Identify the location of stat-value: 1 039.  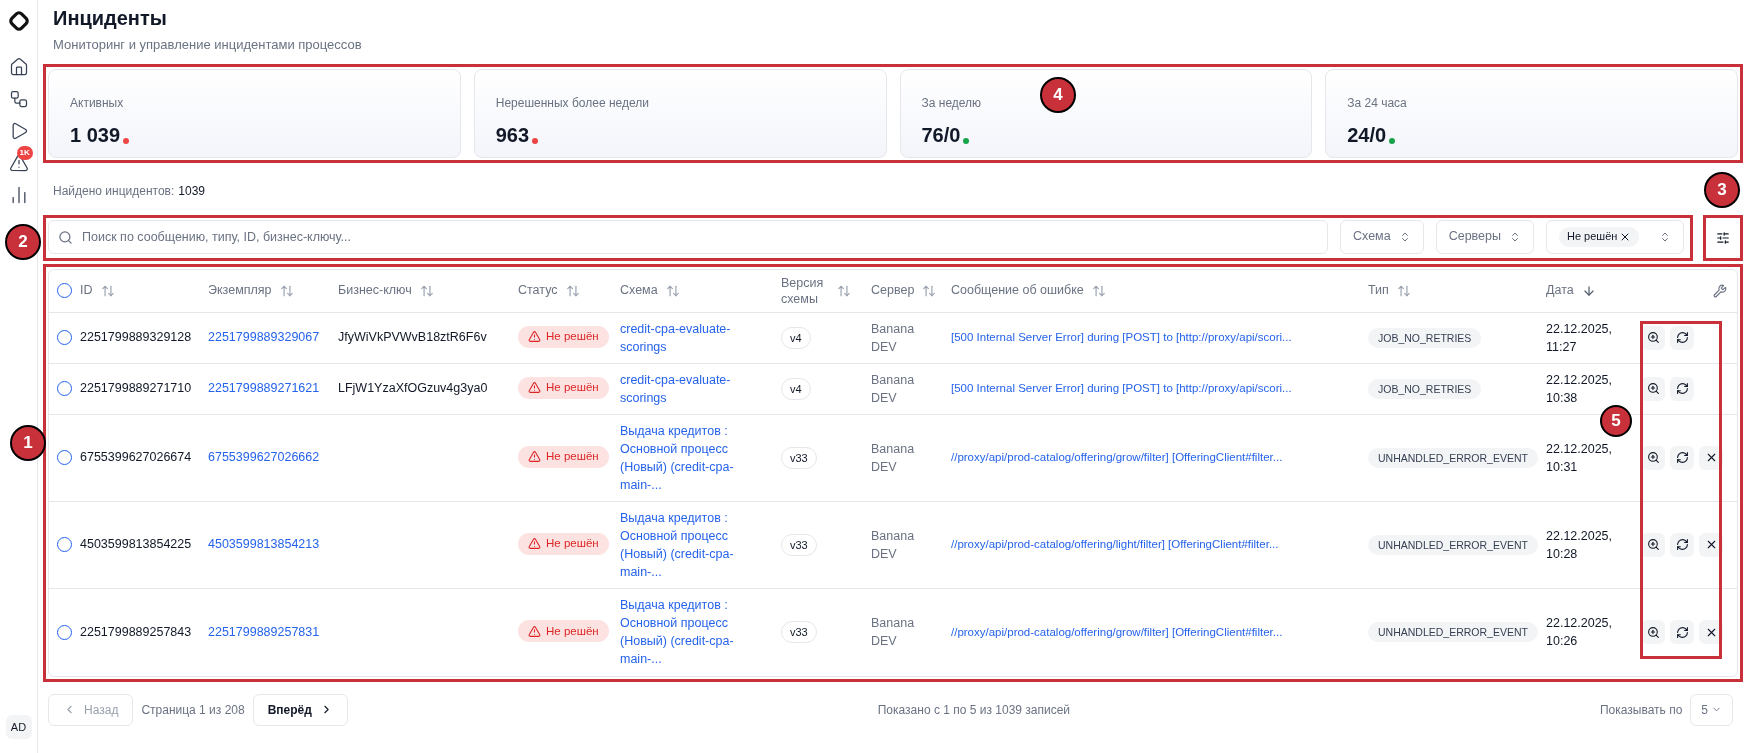
(95, 135).